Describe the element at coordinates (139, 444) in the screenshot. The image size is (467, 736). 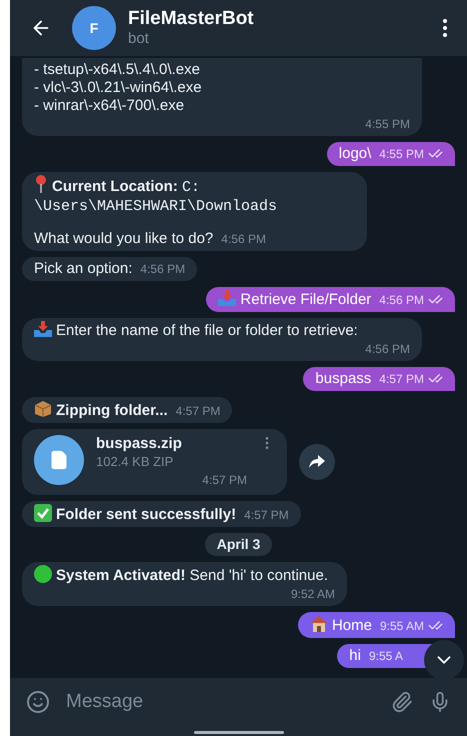
I see `file-name: buspass.zip` at that location.